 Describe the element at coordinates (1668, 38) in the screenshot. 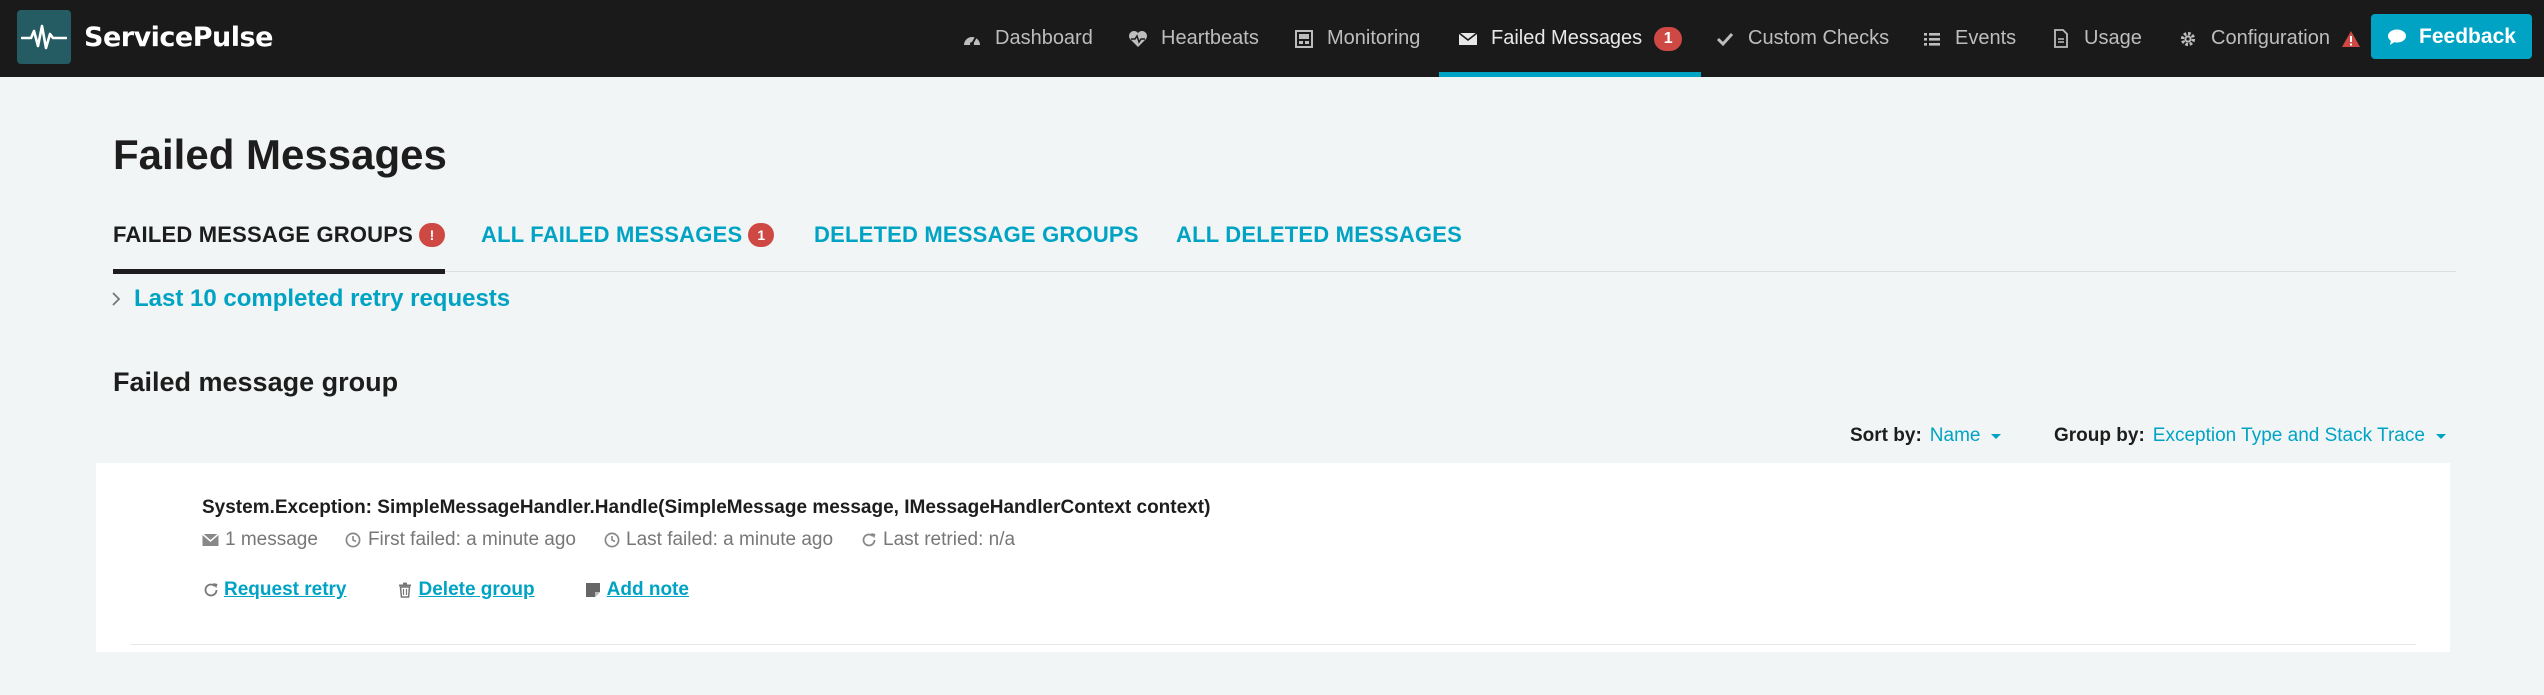

I see `failed-messages-count-badge: 1` at that location.